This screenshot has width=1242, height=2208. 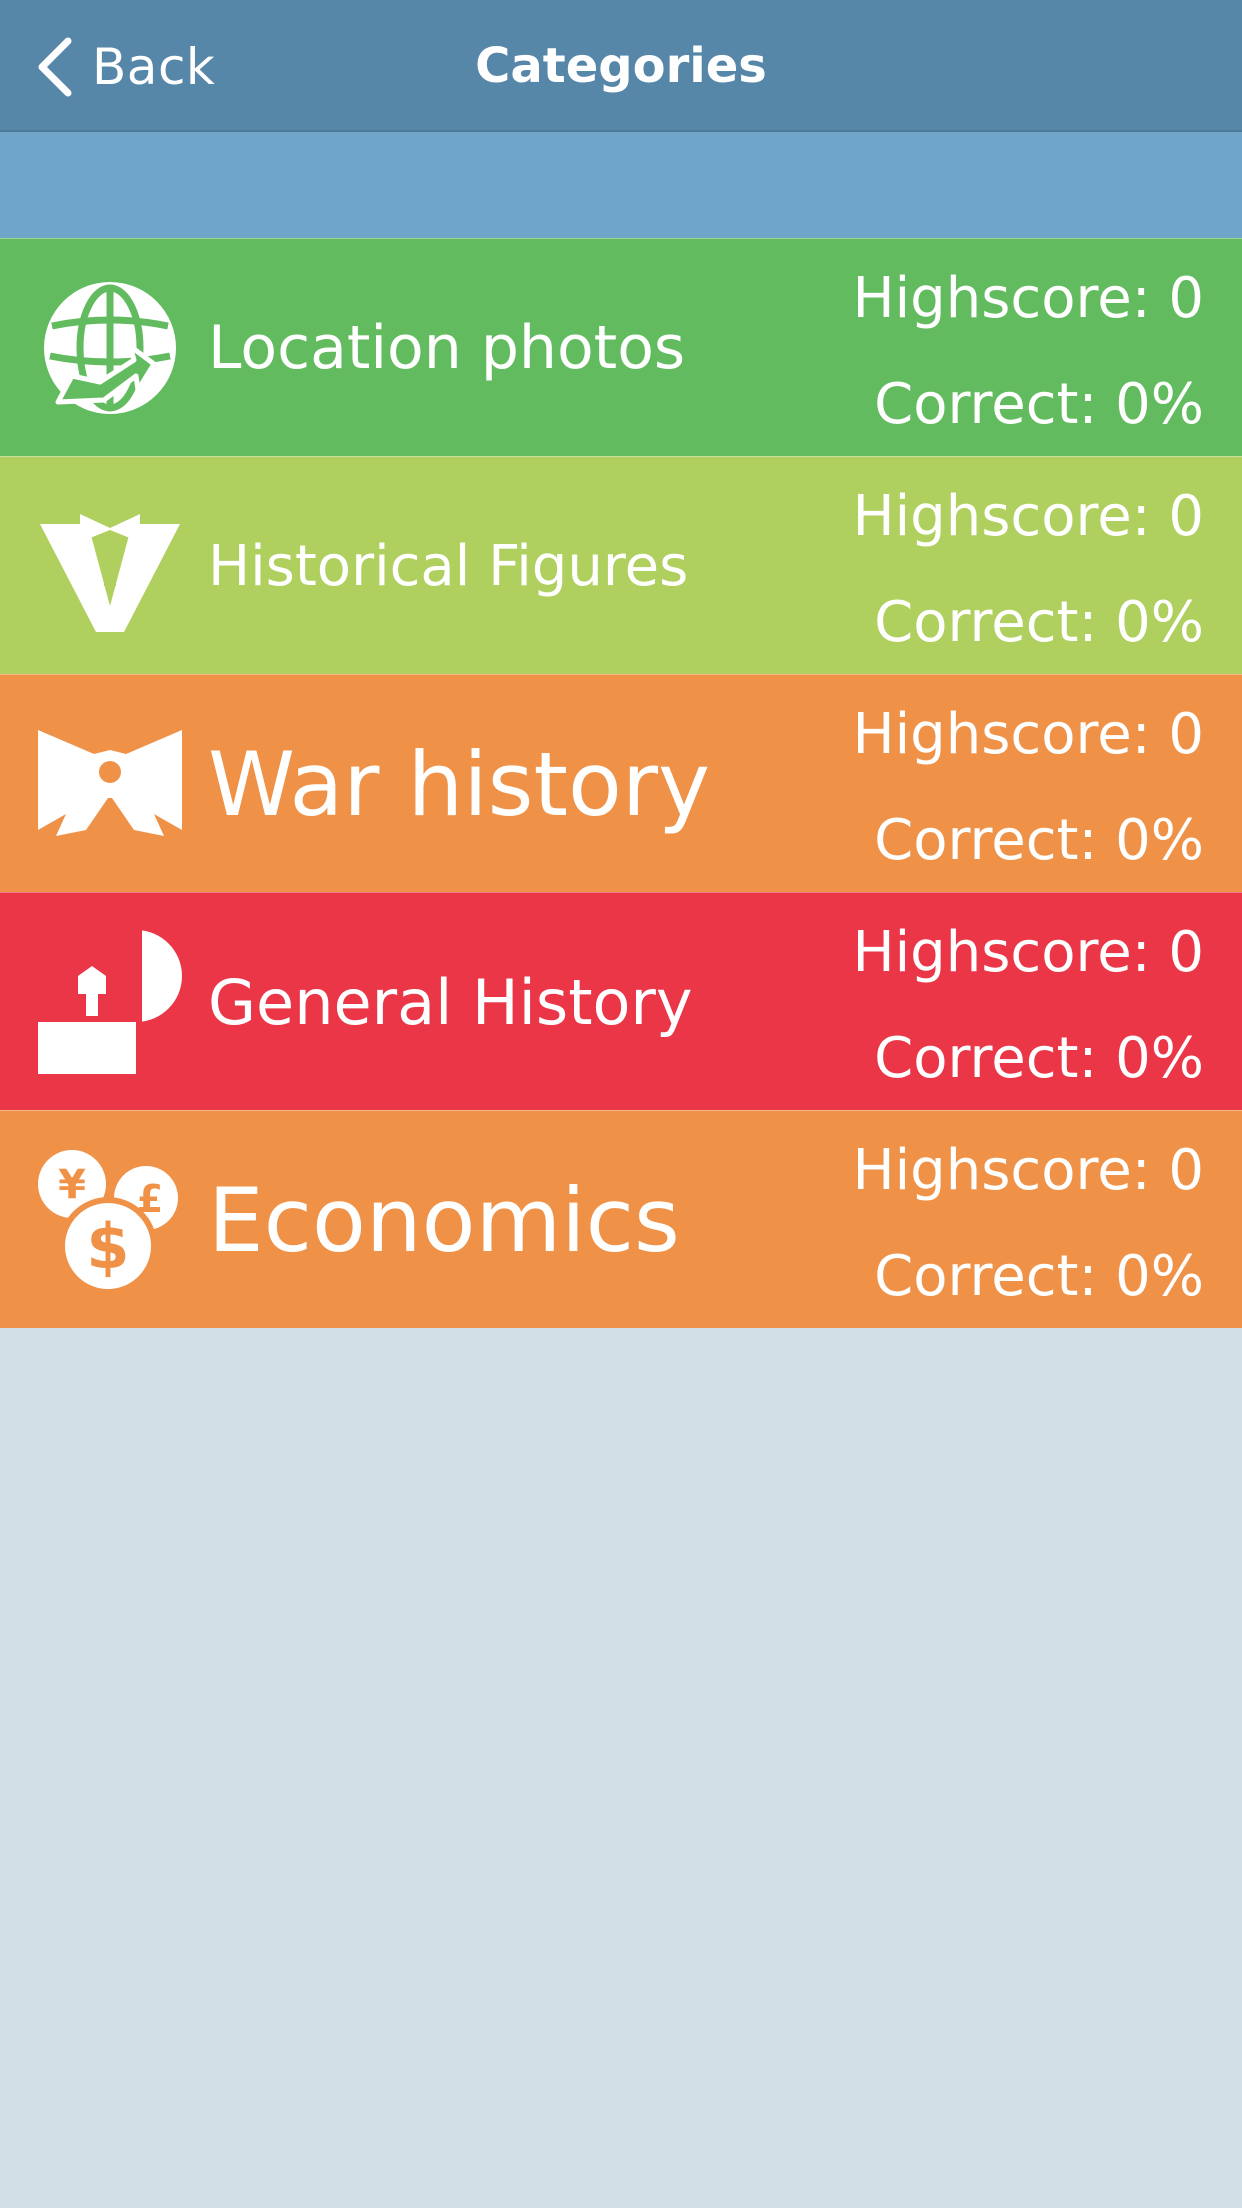 I want to click on shapes-icon, so click(x=110, y=1002).